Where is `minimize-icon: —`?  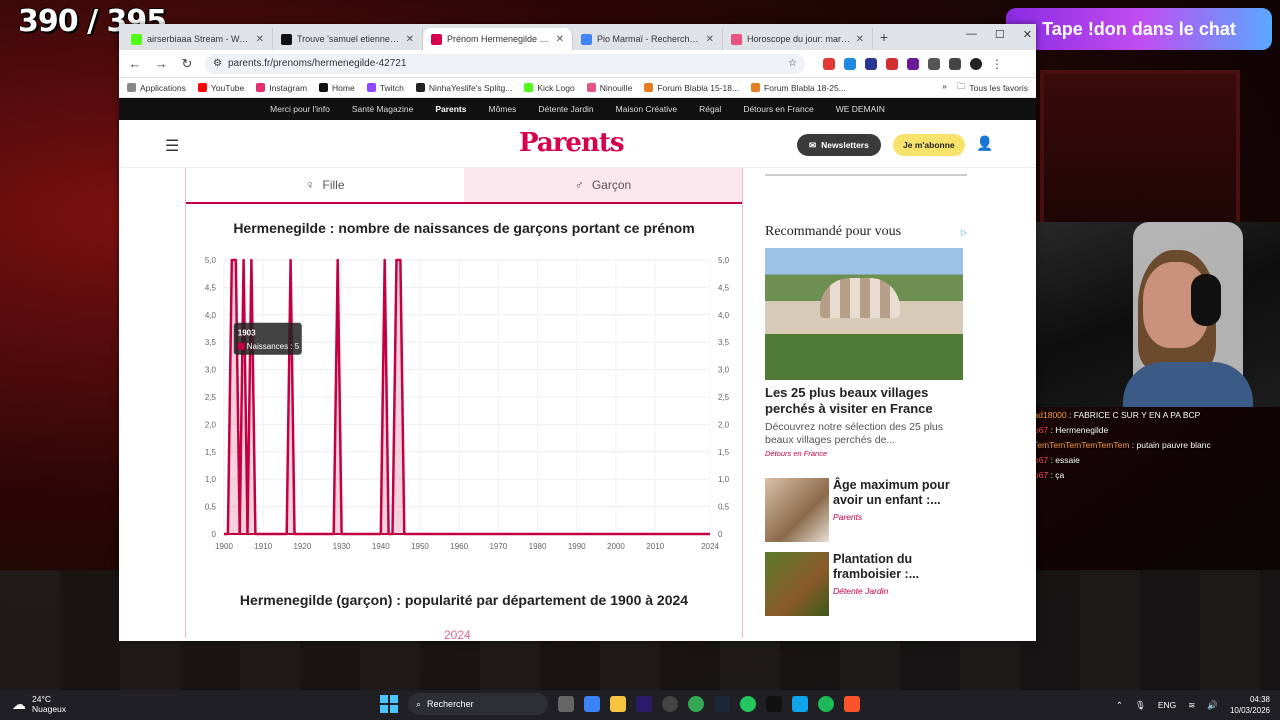
minimize-icon: — is located at coordinates (971, 34).